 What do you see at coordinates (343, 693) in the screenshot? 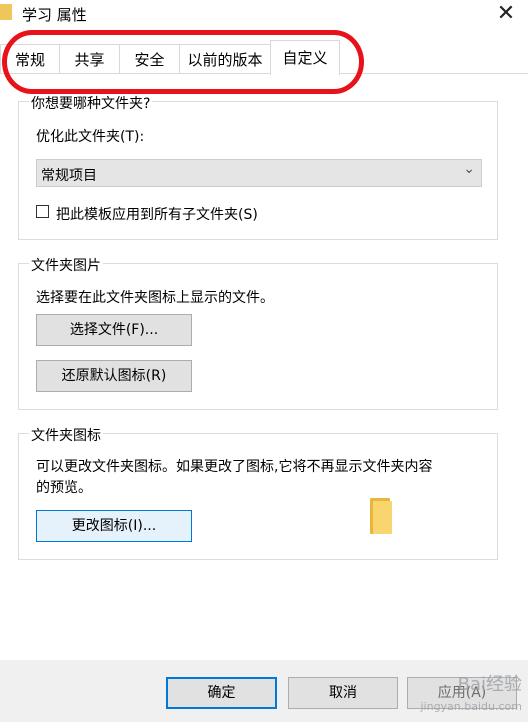
I see `cancel-button: 取消` at bounding box center [343, 693].